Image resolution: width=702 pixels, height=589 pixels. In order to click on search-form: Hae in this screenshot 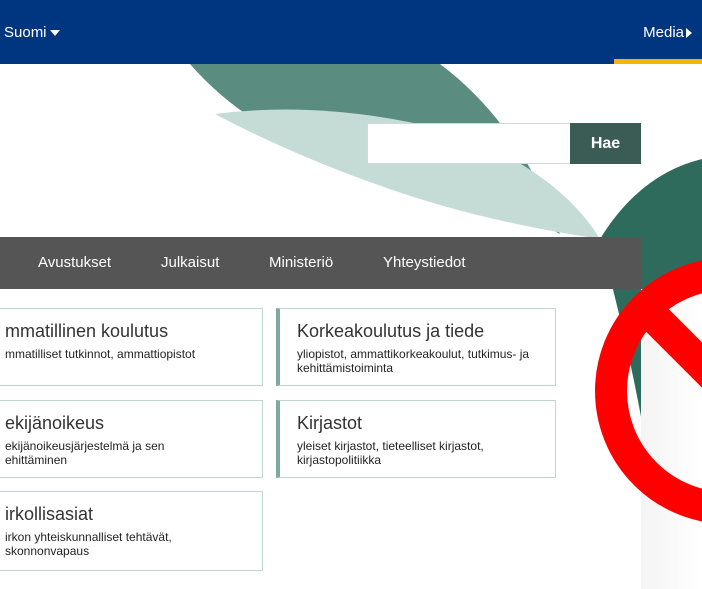, I will do `click(504, 143)`.